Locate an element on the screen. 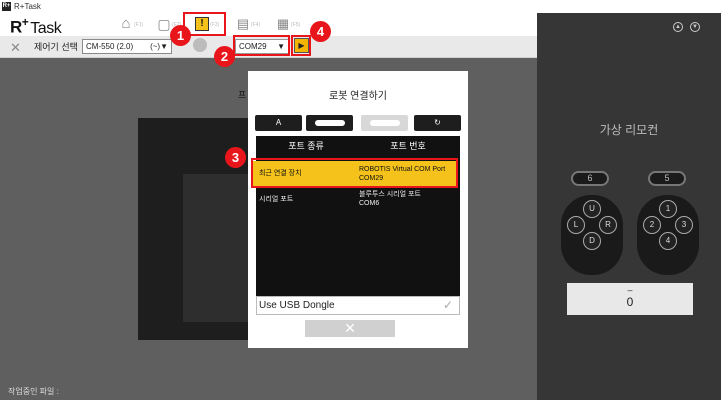 Image resolution: width=721 pixels, height=400 pixels. conn-type-button-d: ↻ is located at coordinates (437, 123).